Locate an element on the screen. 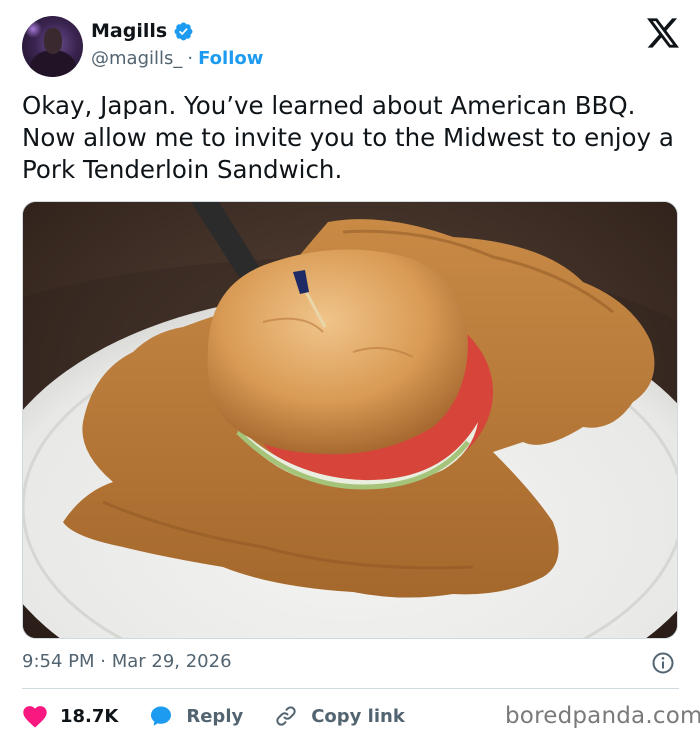 This screenshot has height=742, width=700. like-button: 18.7K is located at coordinates (70, 716).